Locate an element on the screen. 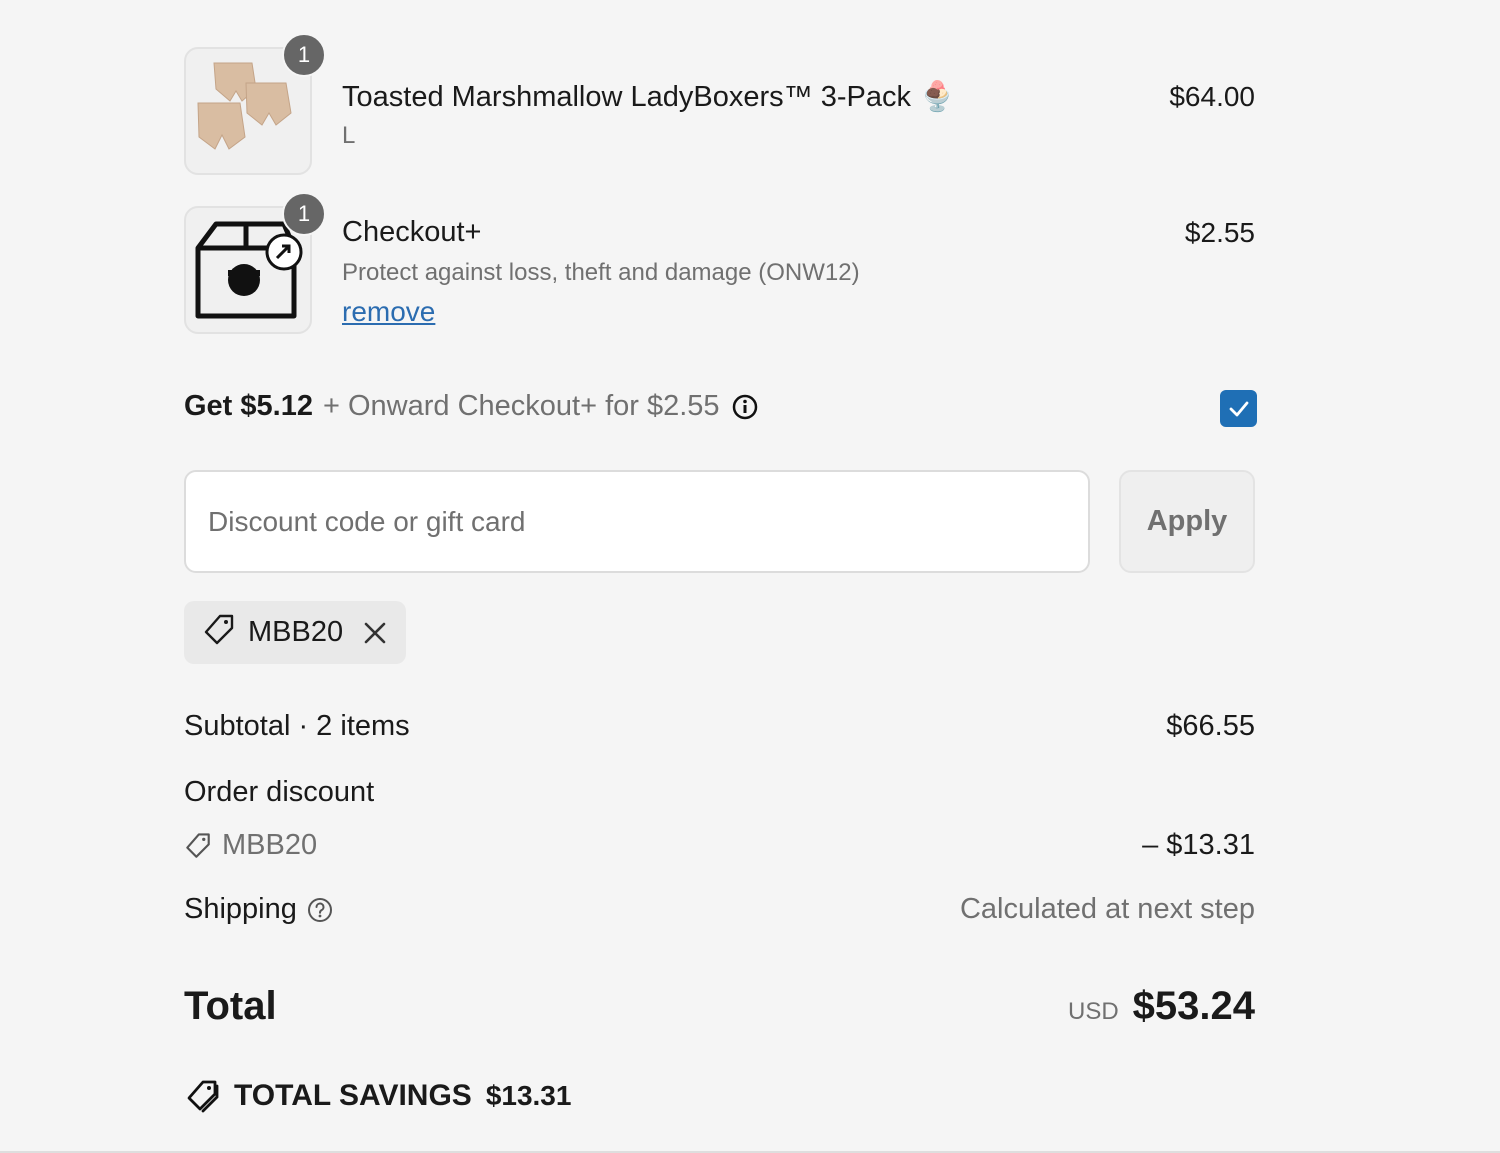 The width and height of the screenshot is (1500, 1153). shipping-row: Shipping Calculated at next step is located at coordinates (719, 913).